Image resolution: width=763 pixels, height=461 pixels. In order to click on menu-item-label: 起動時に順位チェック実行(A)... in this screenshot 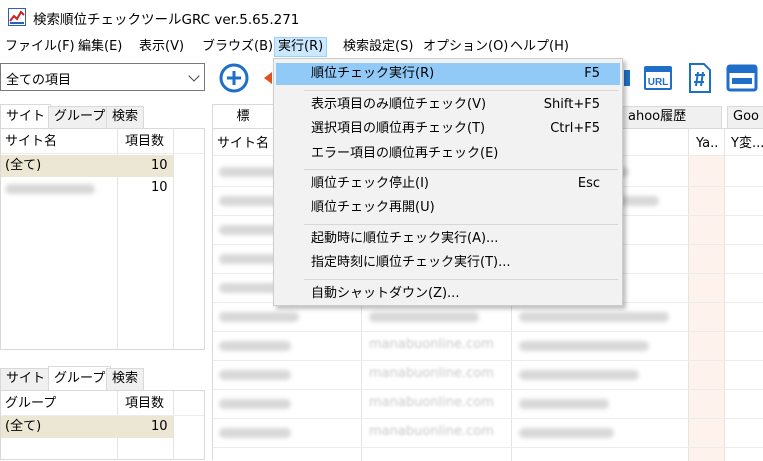, I will do `click(405, 238)`.